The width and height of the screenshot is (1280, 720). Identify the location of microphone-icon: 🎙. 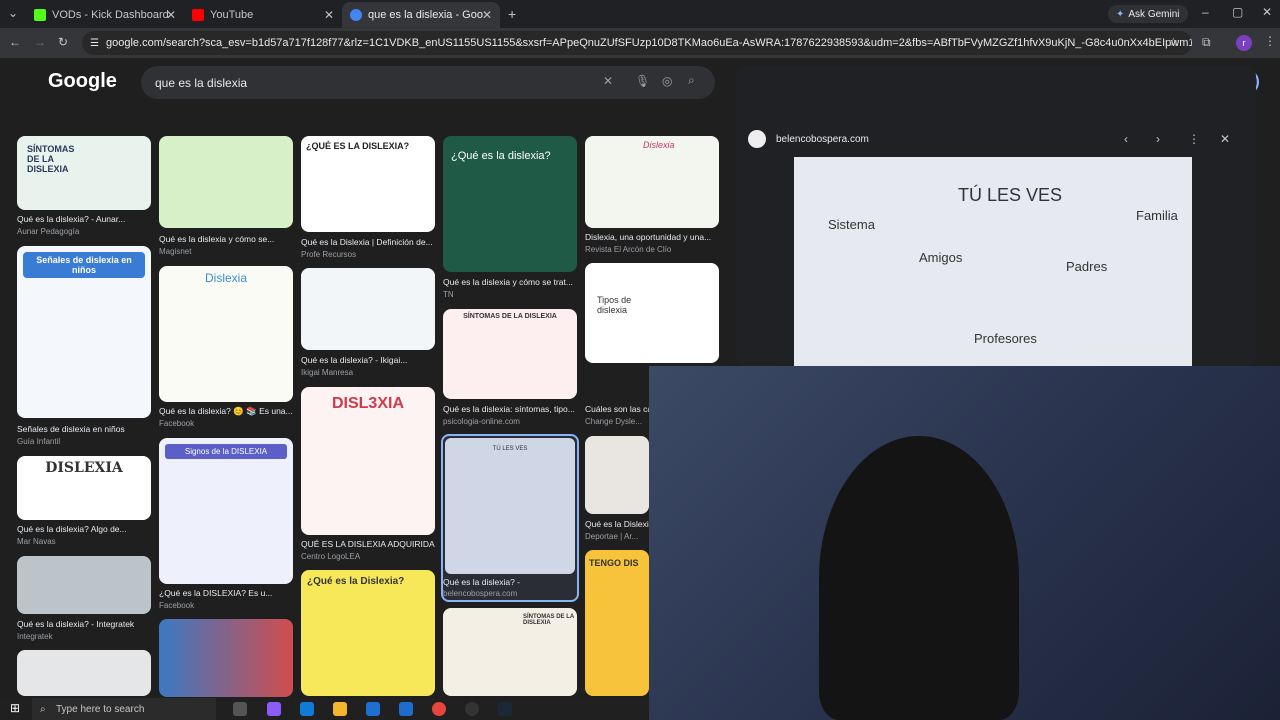
(642, 81).